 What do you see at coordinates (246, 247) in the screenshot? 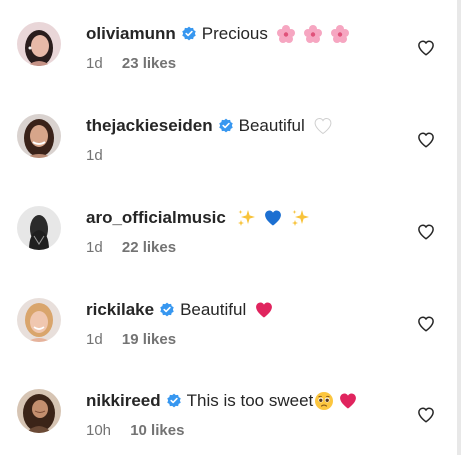
I see `comment-meta: 1d 22 likes` at bounding box center [246, 247].